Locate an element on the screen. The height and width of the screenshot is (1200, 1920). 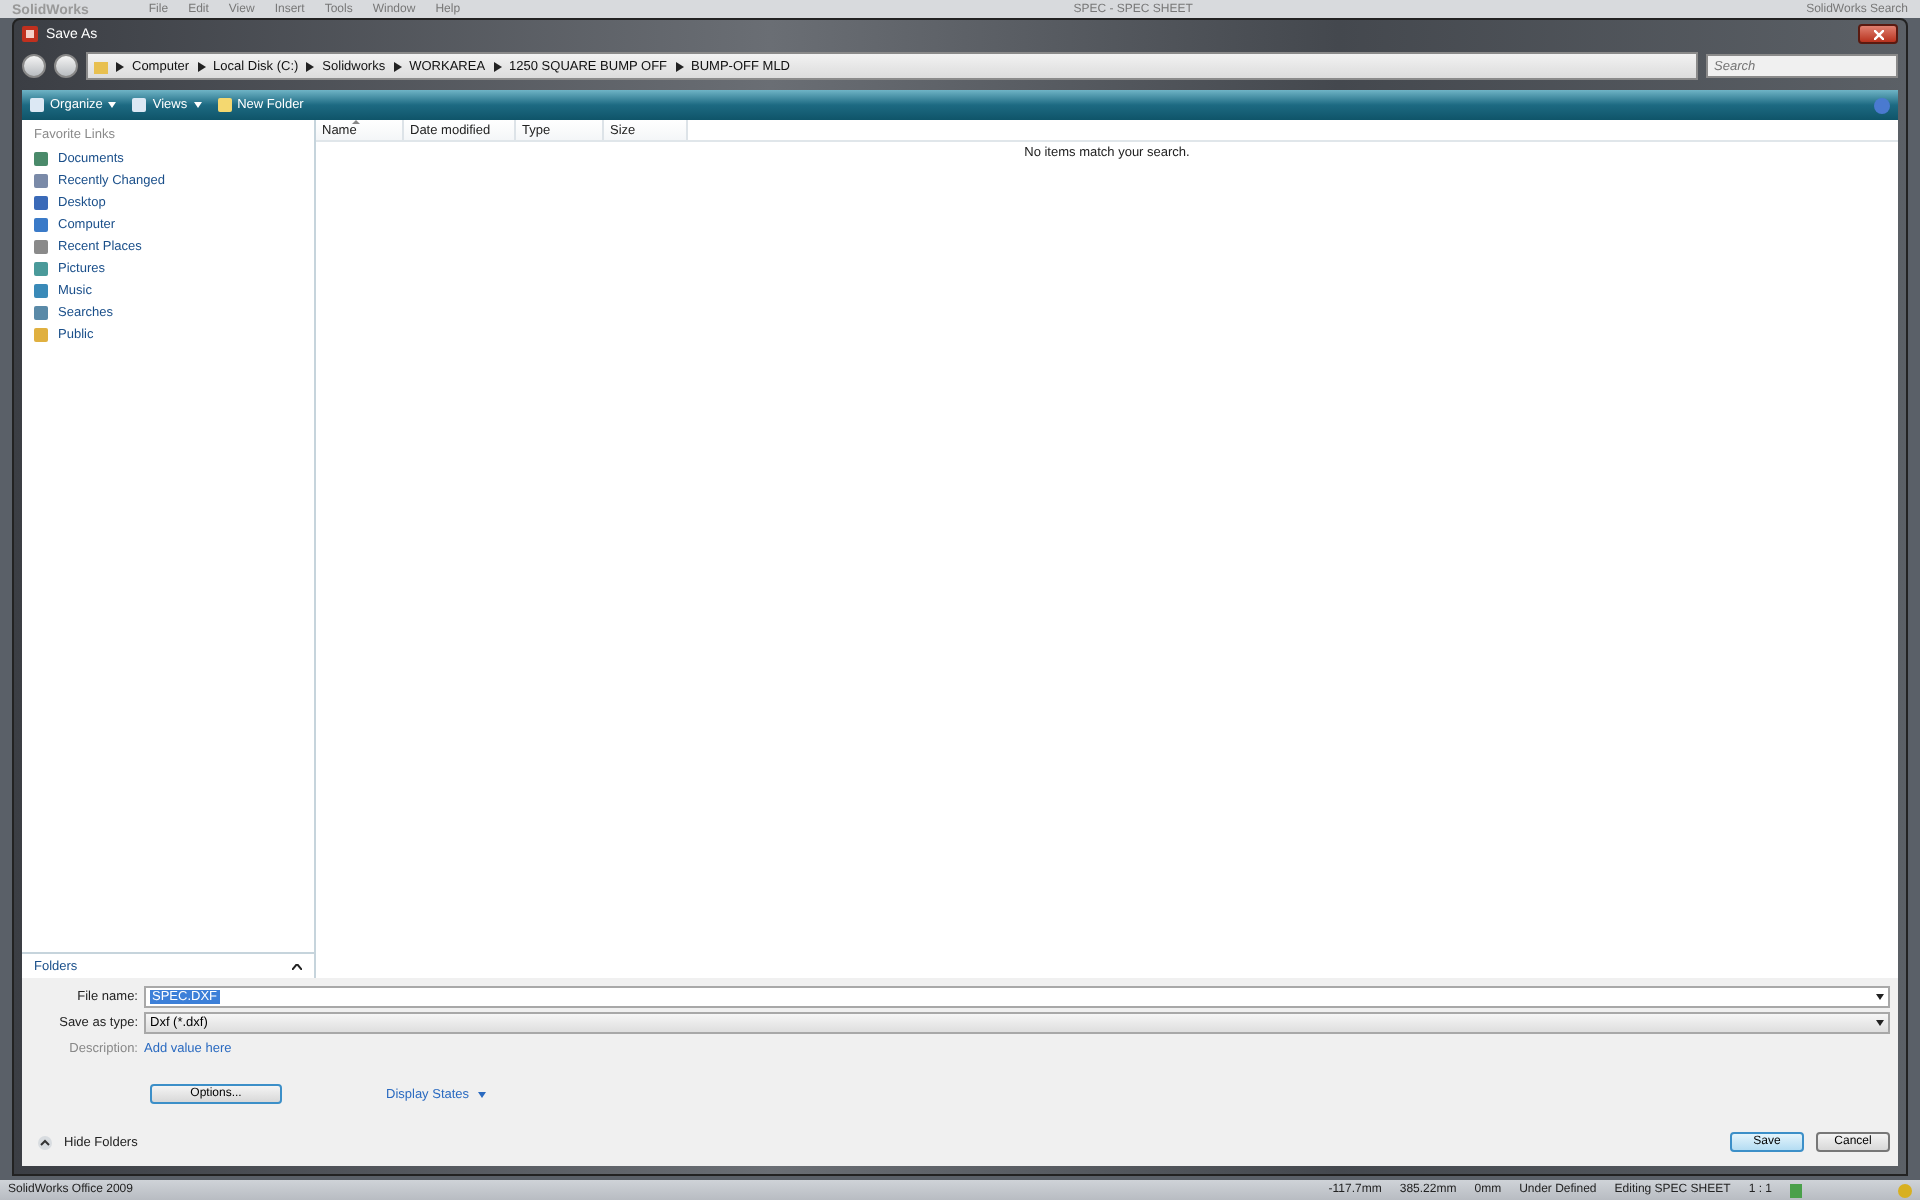
rebuild-icon is located at coordinates (1905, 1190).